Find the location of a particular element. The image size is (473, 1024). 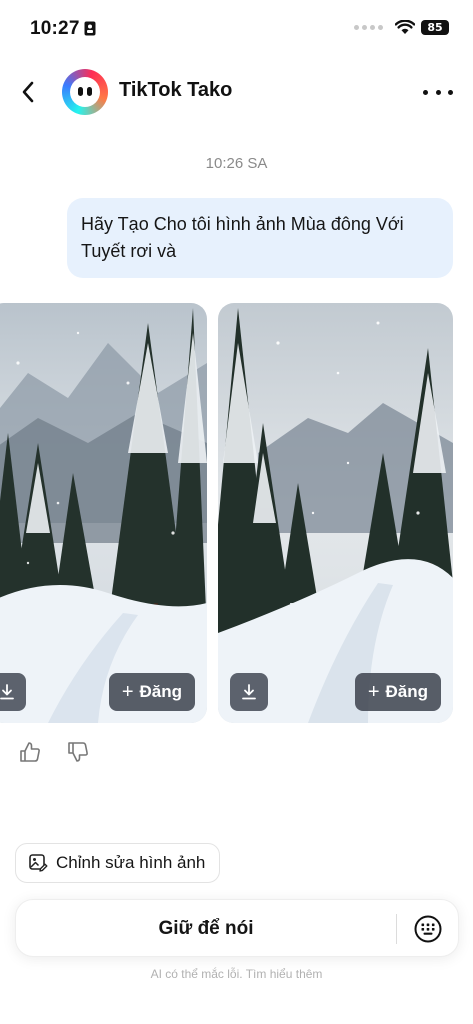

status-indicators: 85 is located at coordinates (401, 27).